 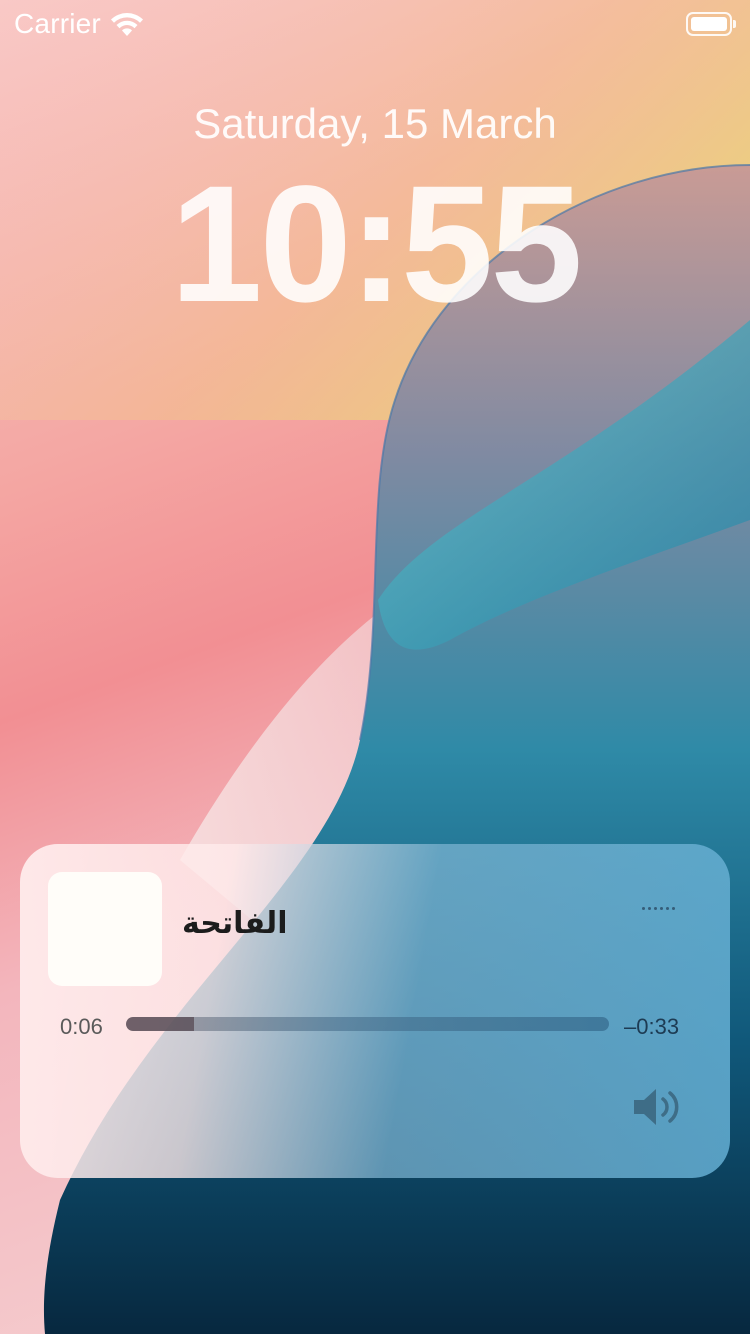 What do you see at coordinates (658, 1107) in the screenshot?
I see `speaker-volume-icon` at bounding box center [658, 1107].